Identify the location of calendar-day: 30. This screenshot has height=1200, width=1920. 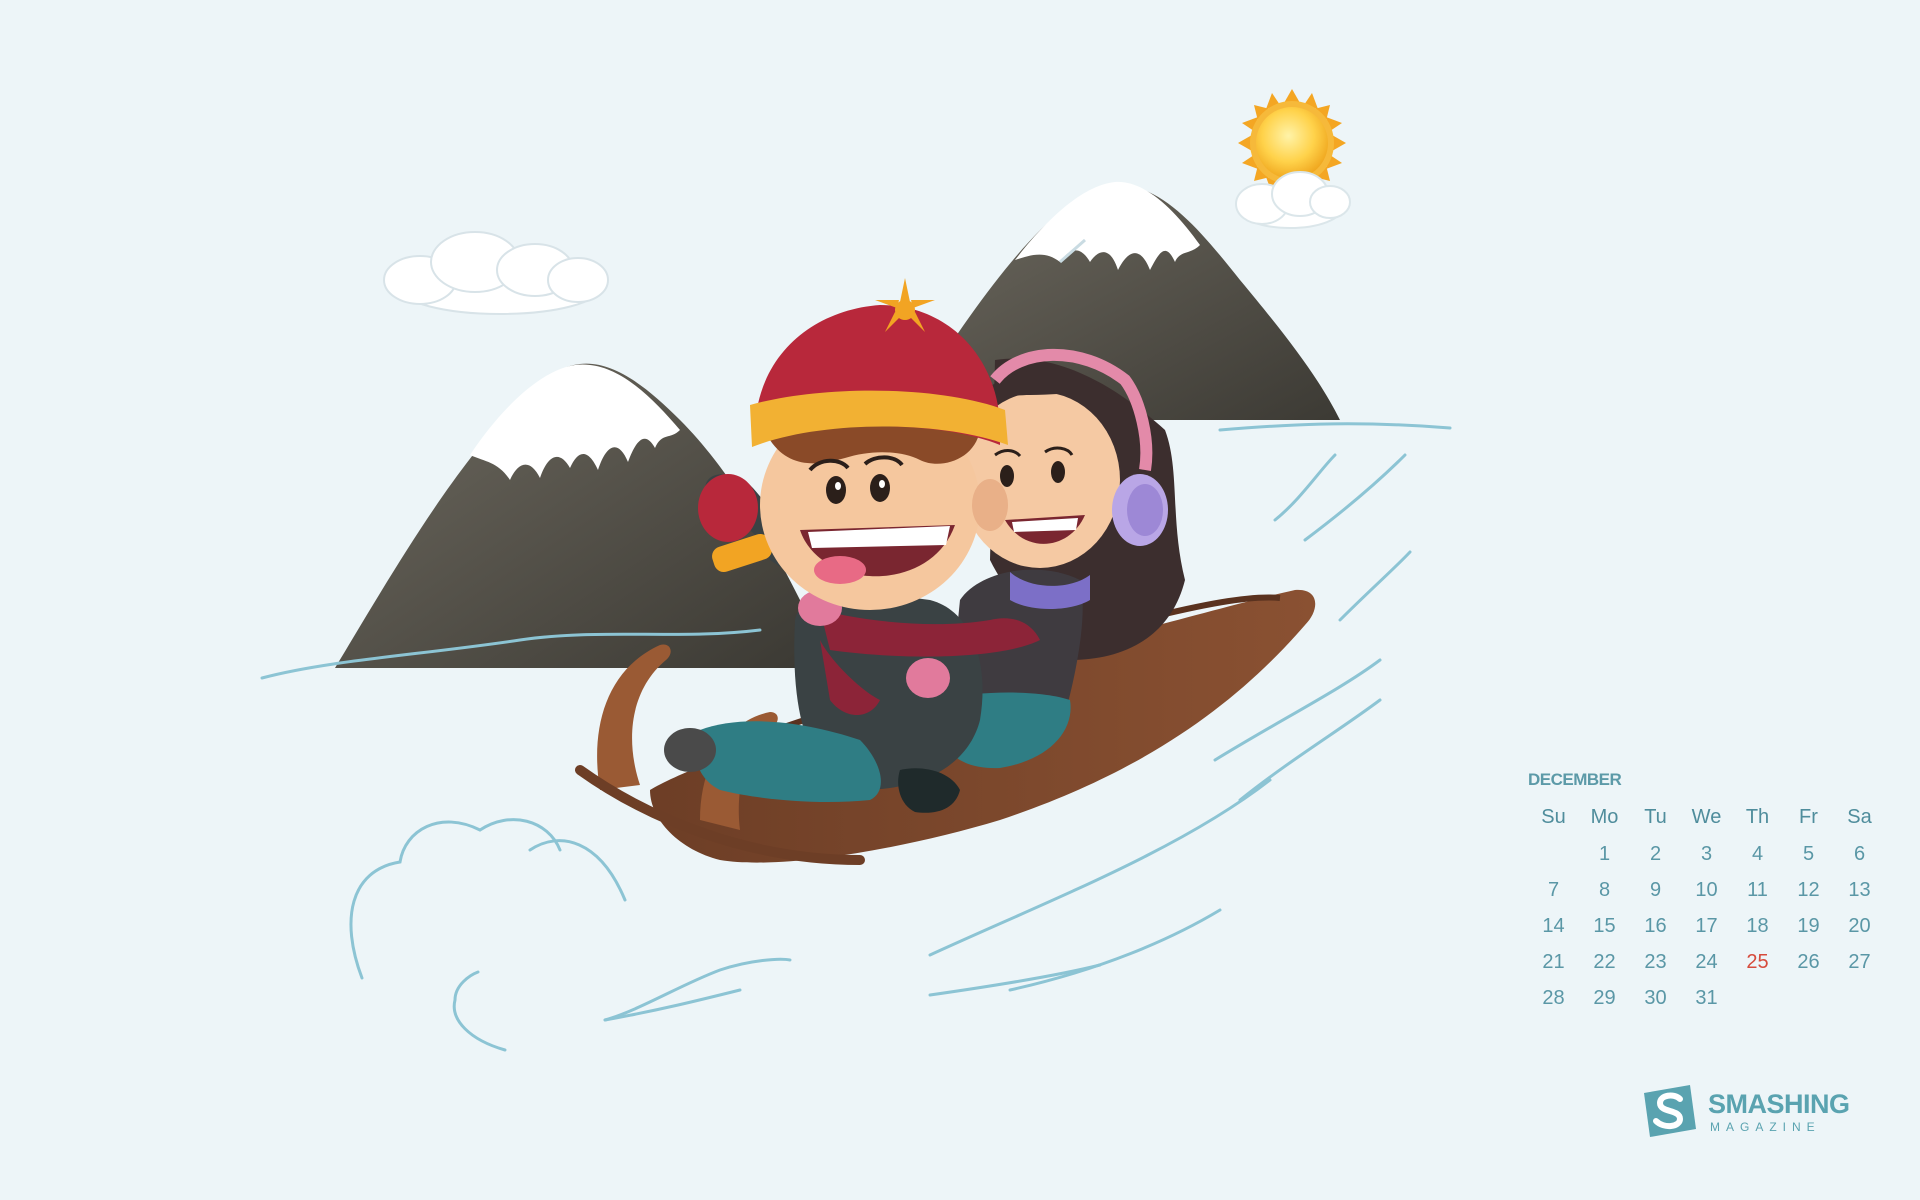
(1655, 998).